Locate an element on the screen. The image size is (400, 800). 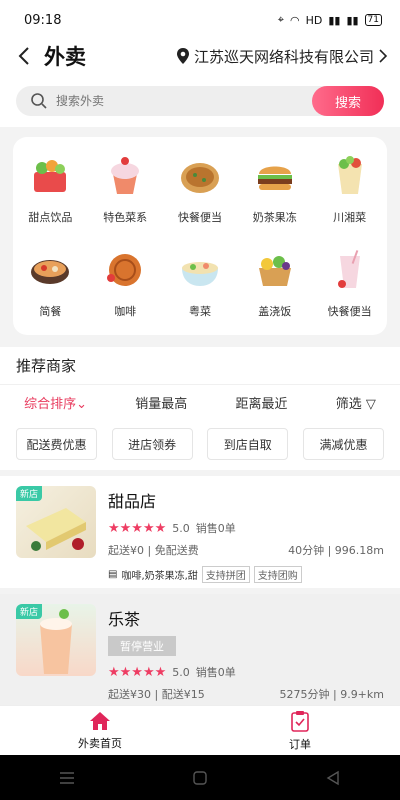
shop-category-icon: ▤ is located at coordinates (113, 574).